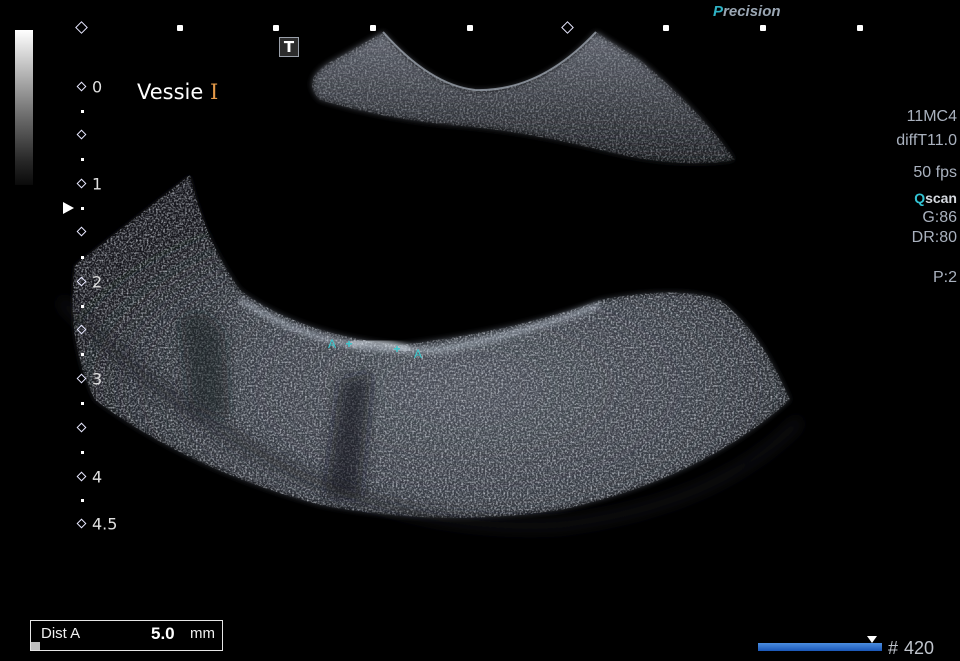 This screenshot has width=960, height=661. Describe the element at coordinates (68, 208) in the screenshot. I see `focus-arrow-icon` at that location.